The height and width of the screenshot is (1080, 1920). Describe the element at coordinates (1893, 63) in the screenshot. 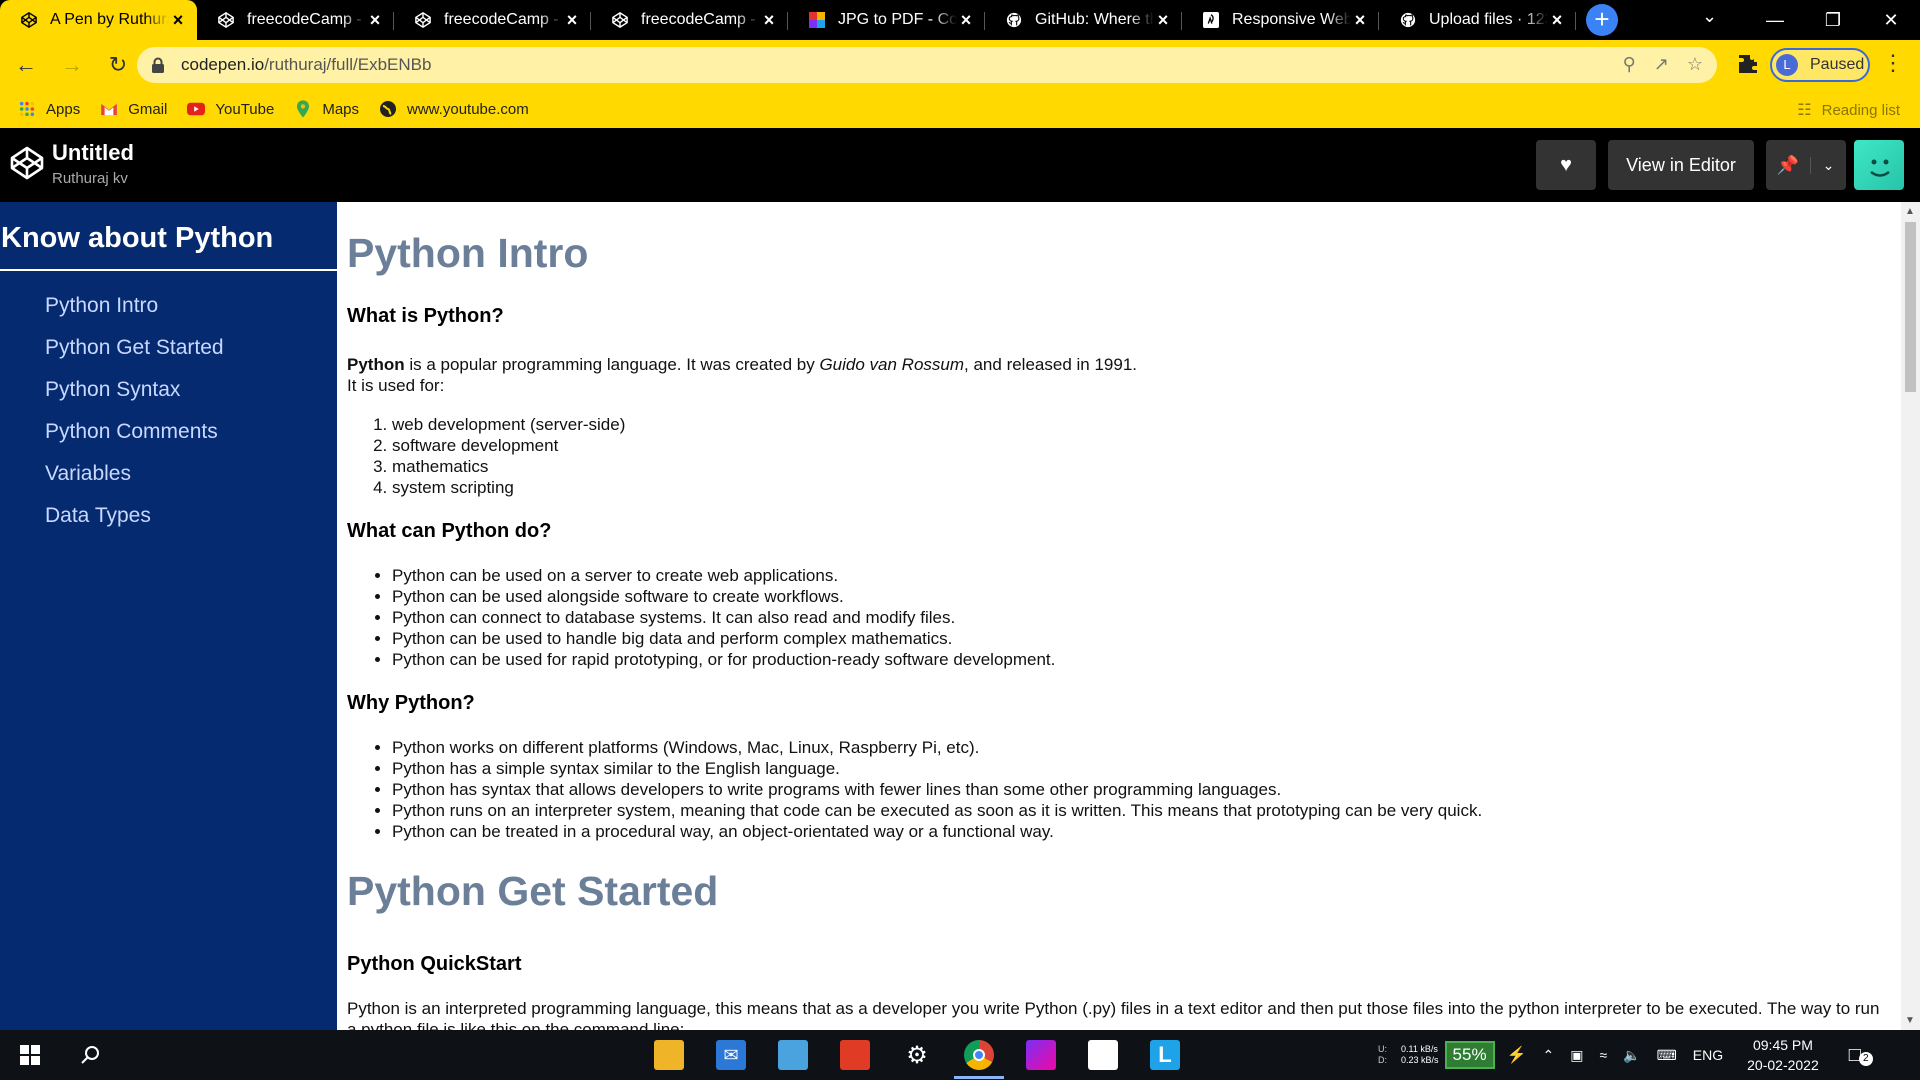

I see `more-menu-icon: ⋮` at that location.